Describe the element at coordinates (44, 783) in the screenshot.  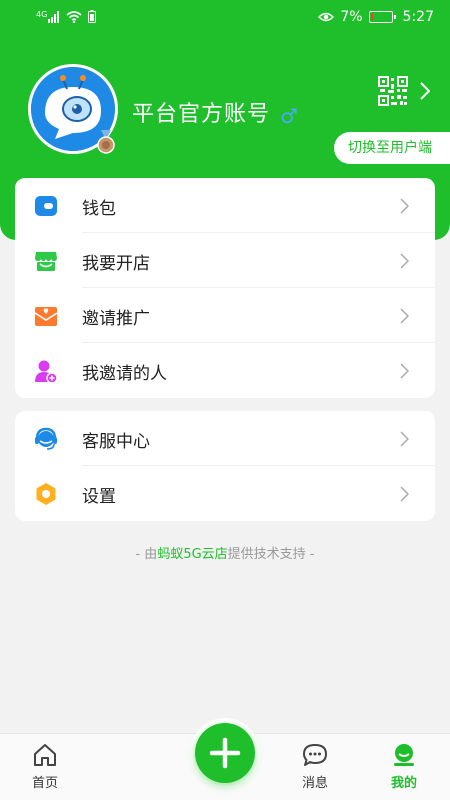
I see `tab-label: 首页` at that location.